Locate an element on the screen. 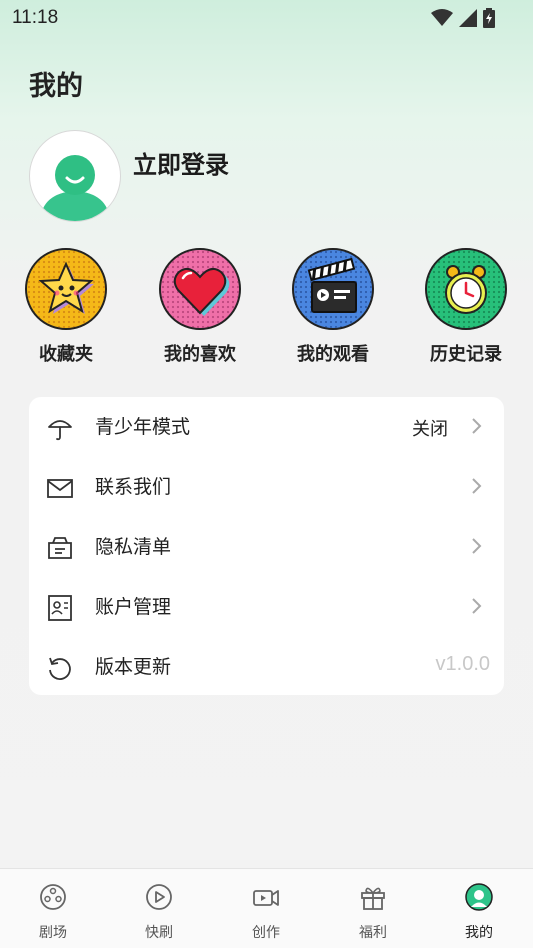  alarm-clock-icon is located at coordinates (466, 289).